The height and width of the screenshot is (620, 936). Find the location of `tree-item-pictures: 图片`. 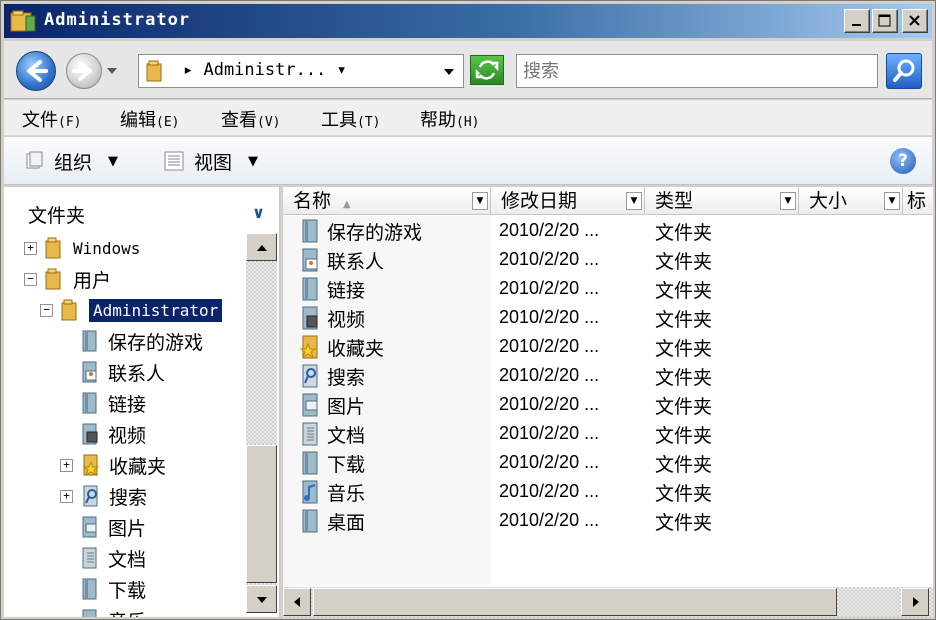

tree-item-pictures: 图片 is located at coordinates (113, 527).